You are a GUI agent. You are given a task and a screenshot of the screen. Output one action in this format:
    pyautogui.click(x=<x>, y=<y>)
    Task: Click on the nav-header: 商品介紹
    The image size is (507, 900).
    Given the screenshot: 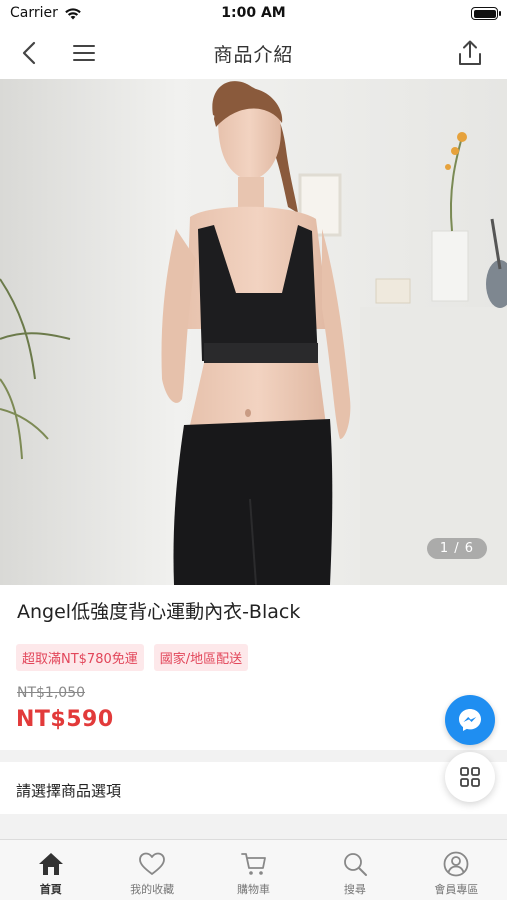 What is the action you would take?
    pyautogui.click(x=253, y=53)
    